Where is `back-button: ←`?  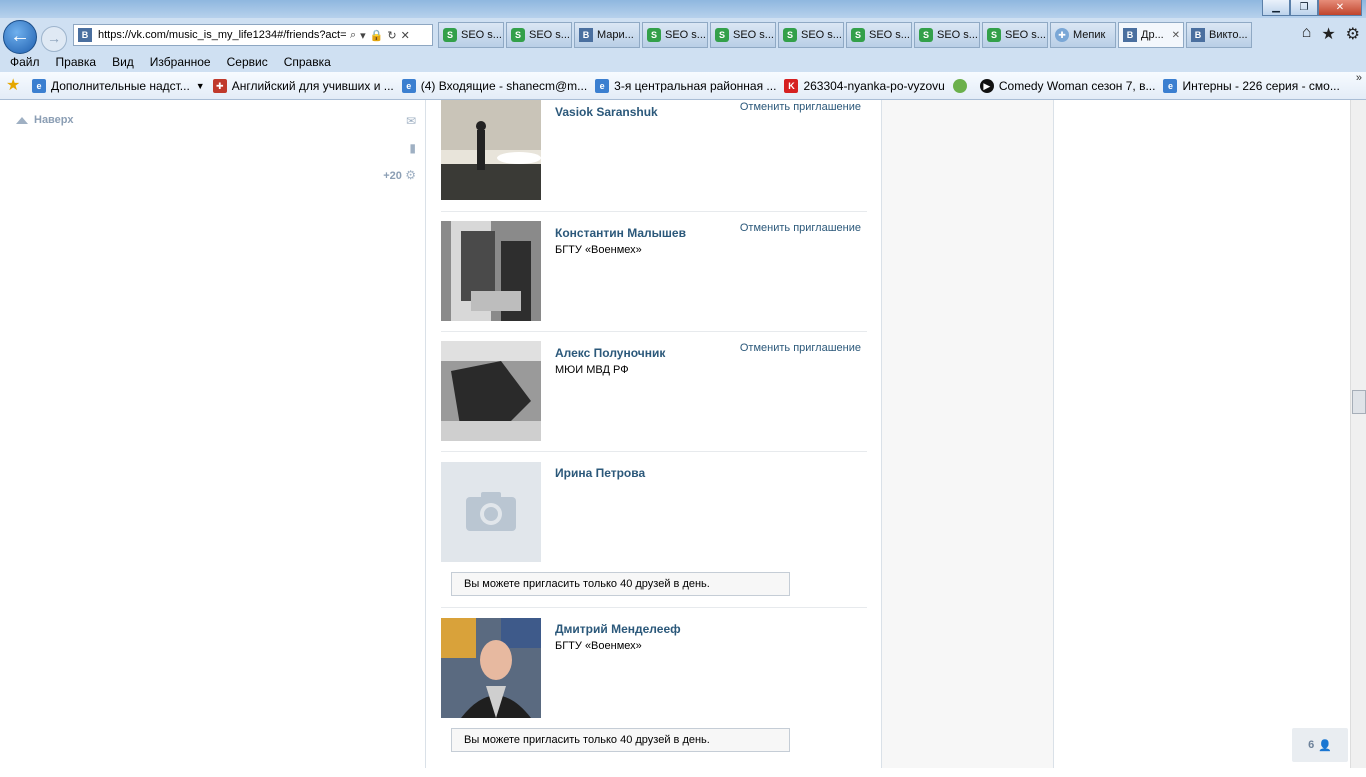
back-button: ← is located at coordinates (20, 37).